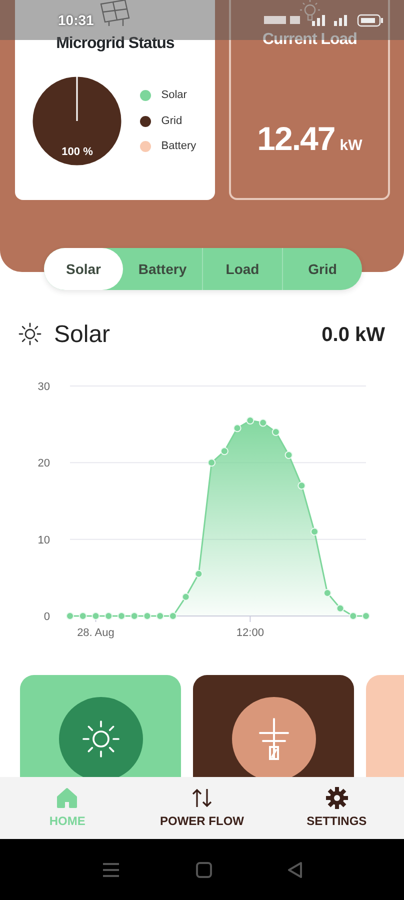  I want to click on settings-icon, so click(337, 797).